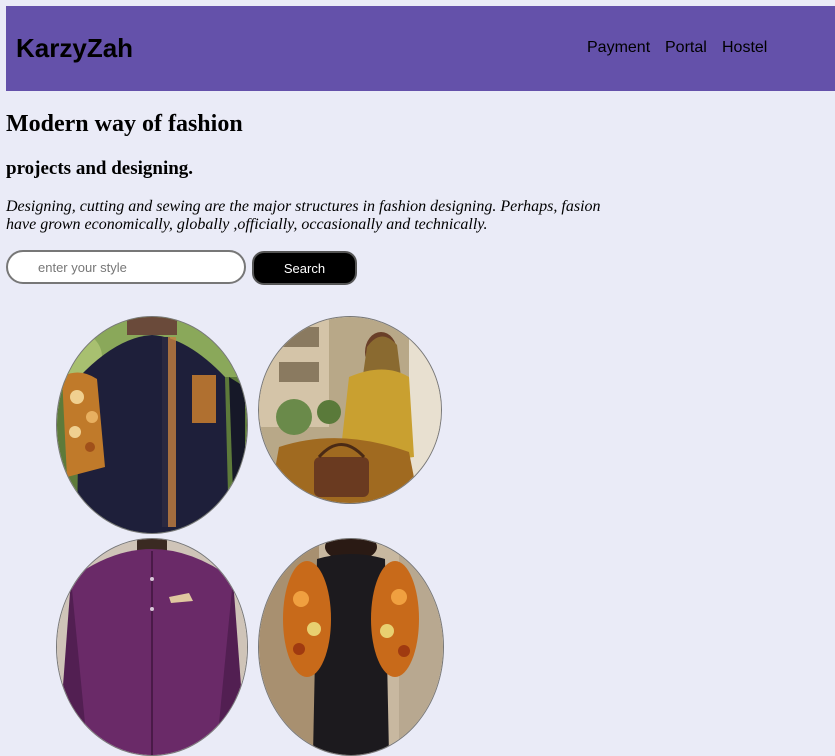  What do you see at coordinates (126, 267) in the screenshot?
I see `search-input` at bounding box center [126, 267].